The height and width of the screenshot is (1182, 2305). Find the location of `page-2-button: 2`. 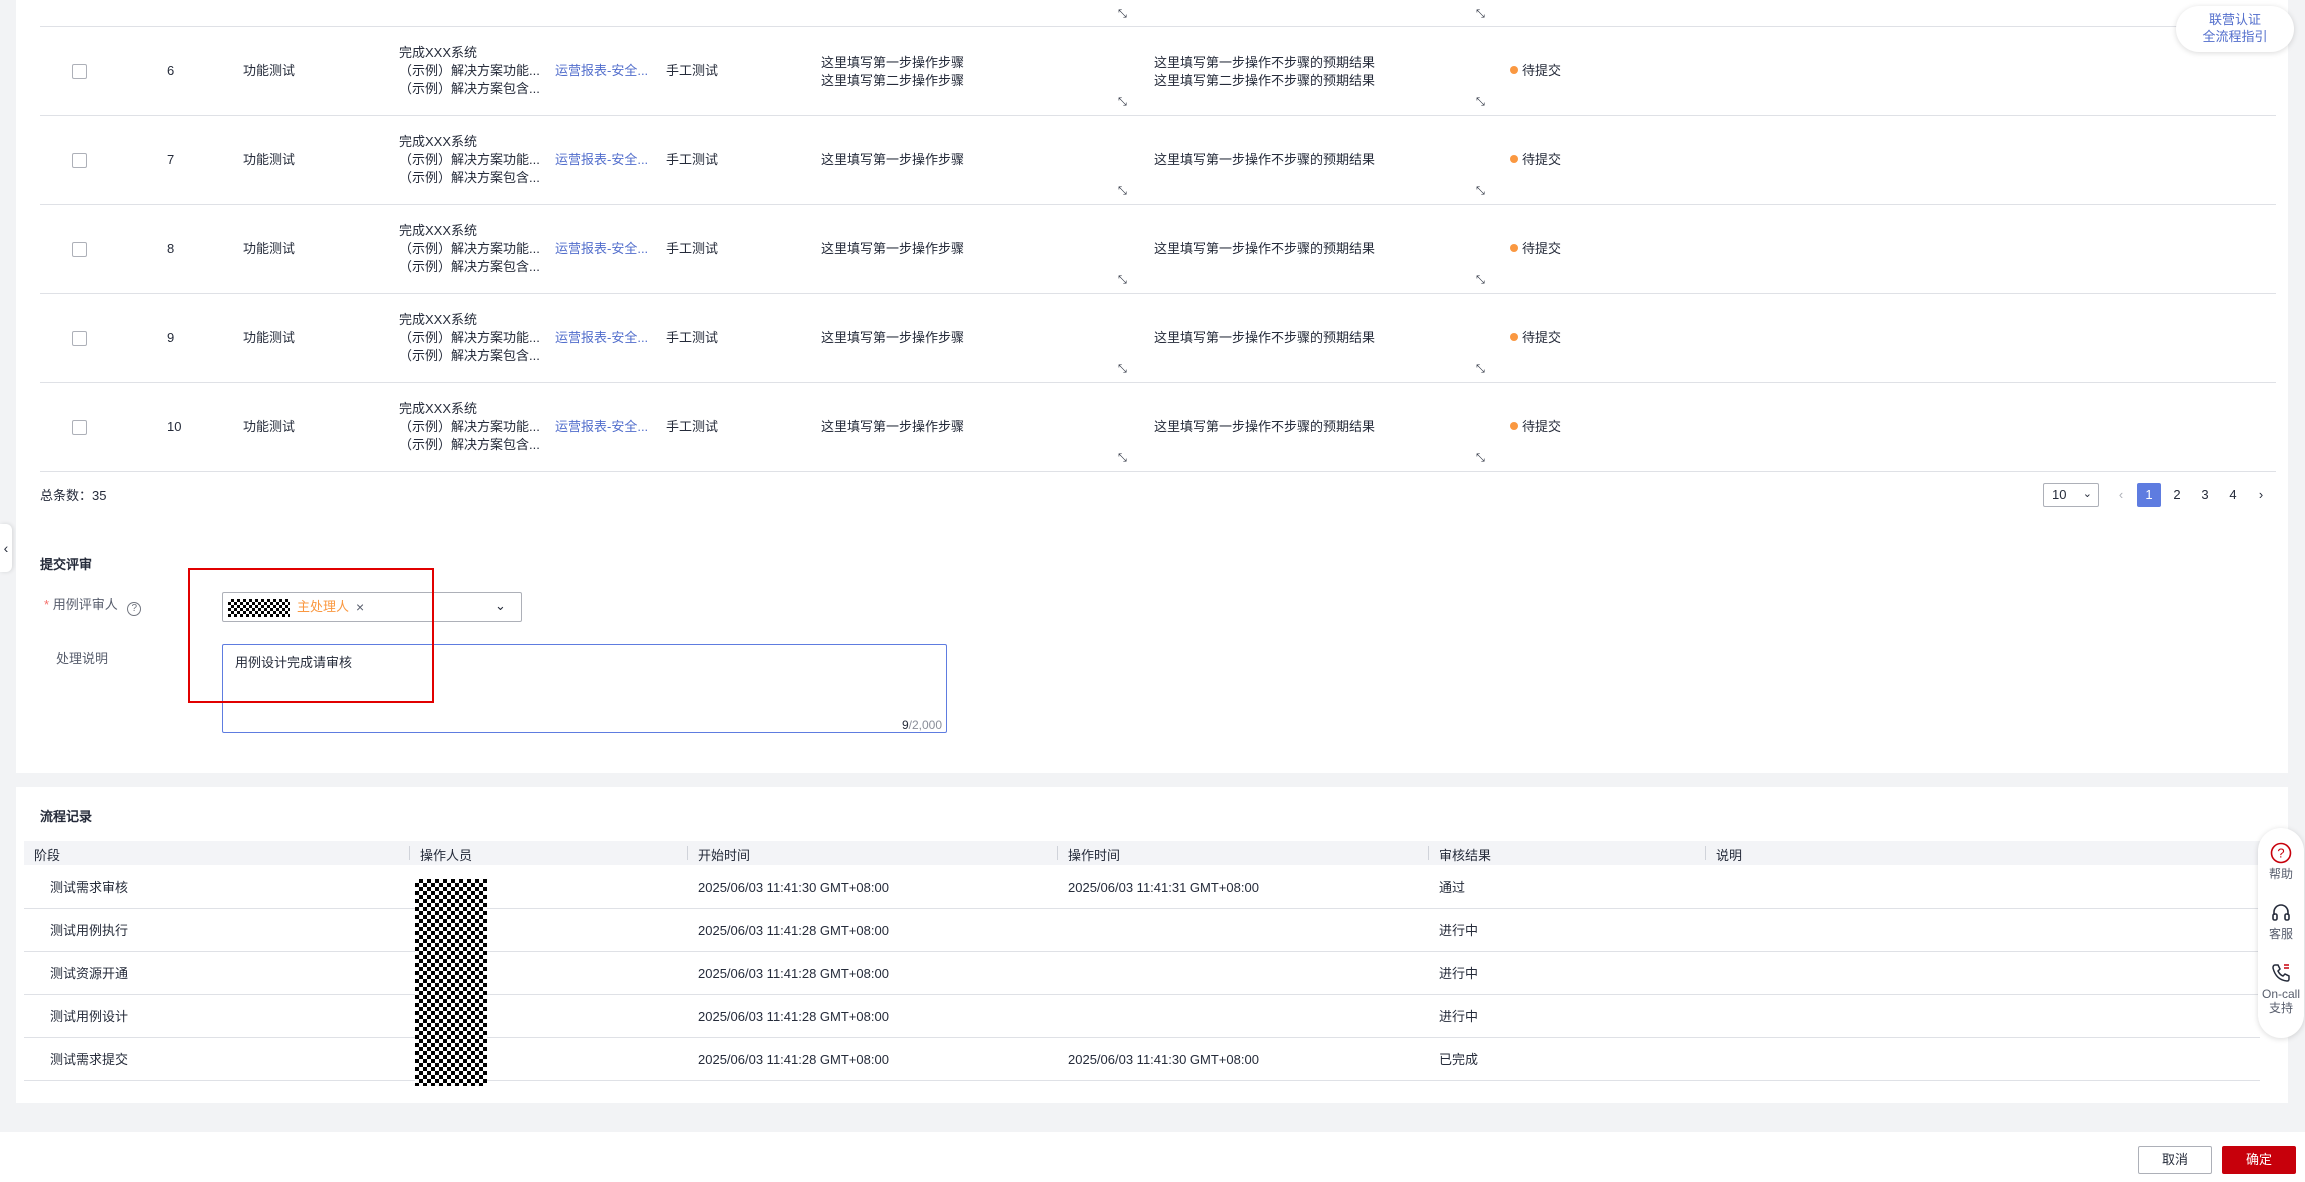

page-2-button: 2 is located at coordinates (2177, 495).